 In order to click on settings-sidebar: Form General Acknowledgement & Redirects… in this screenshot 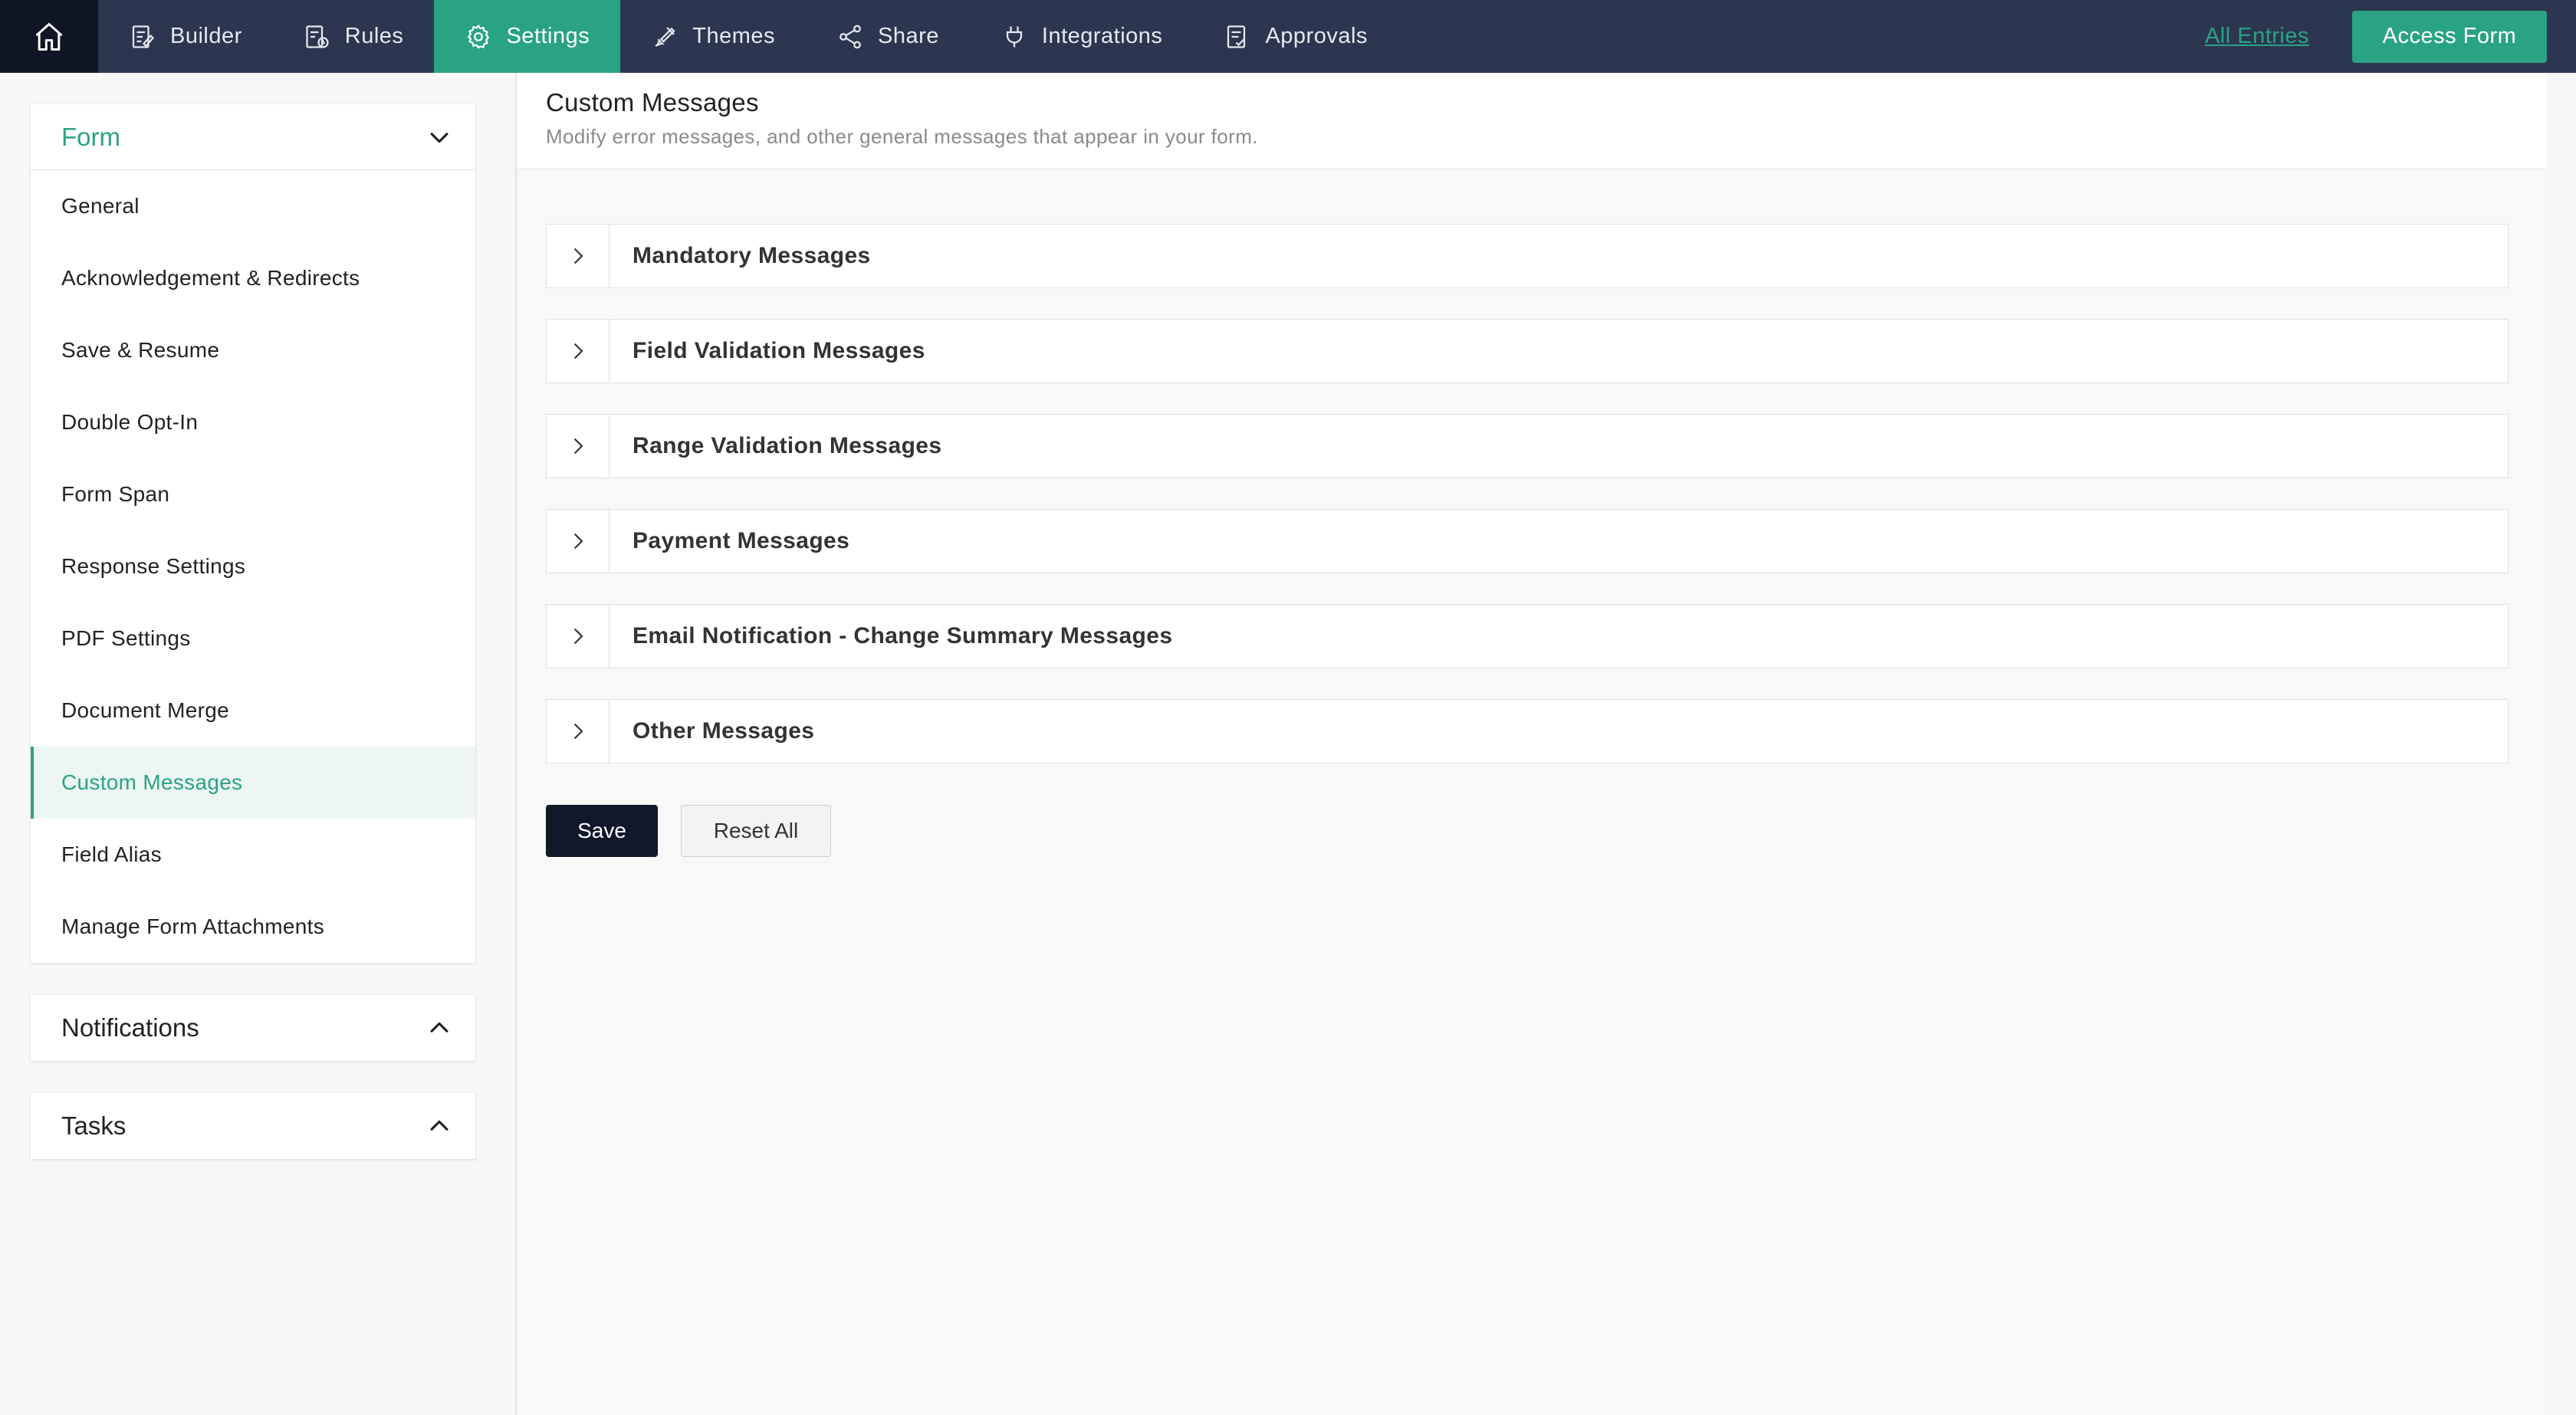, I will do `click(253, 647)`.